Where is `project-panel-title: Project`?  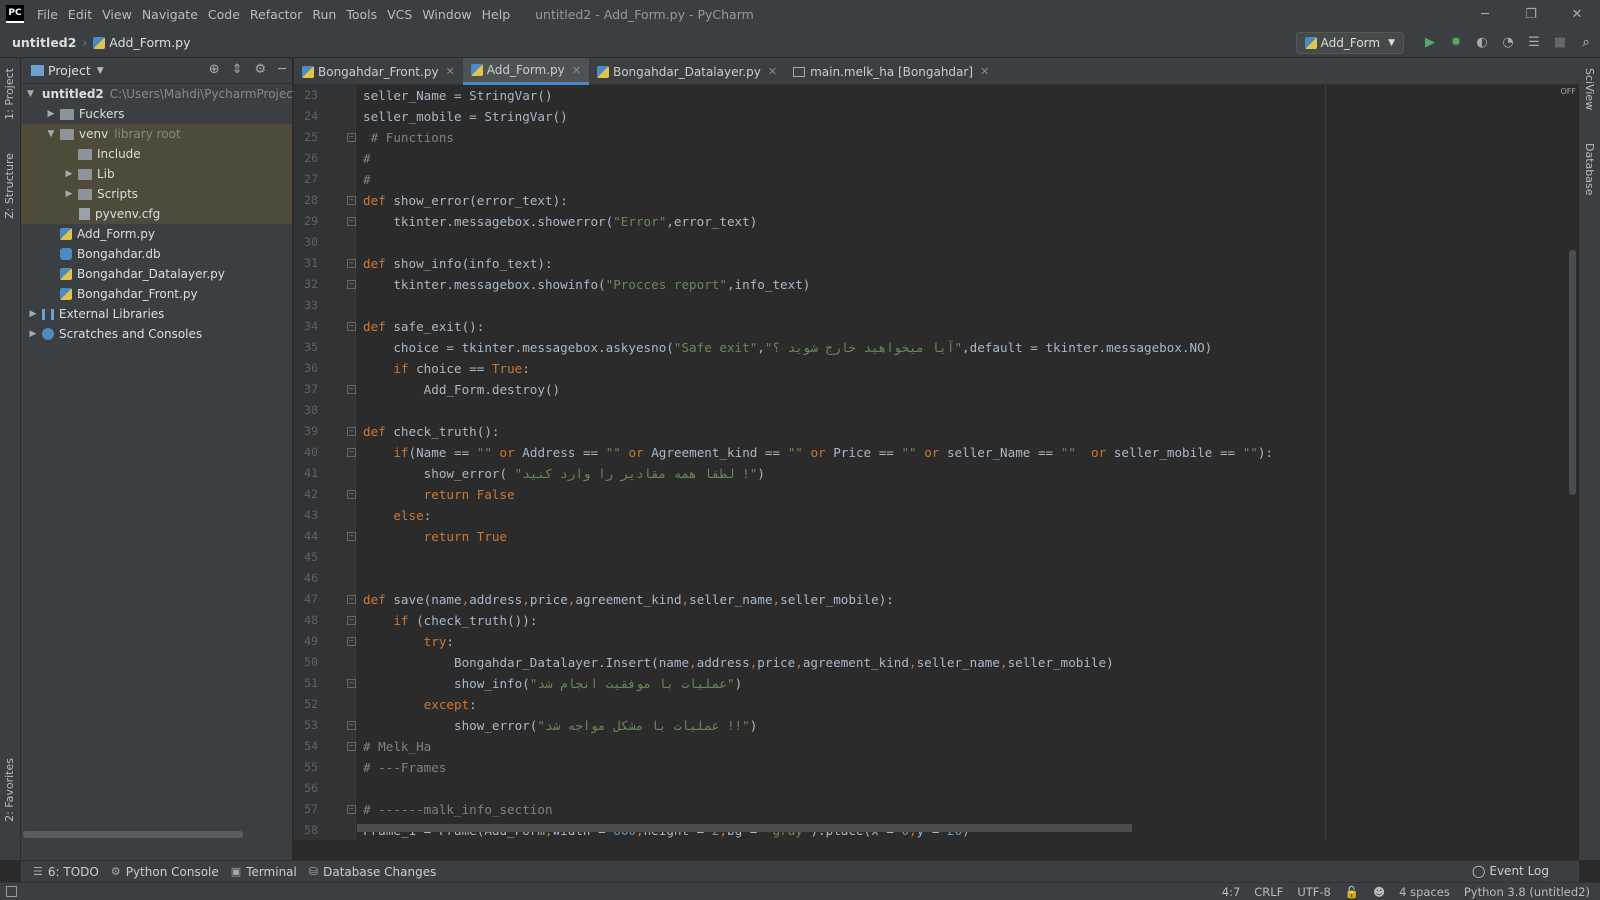 project-panel-title: Project is located at coordinates (69, 70).